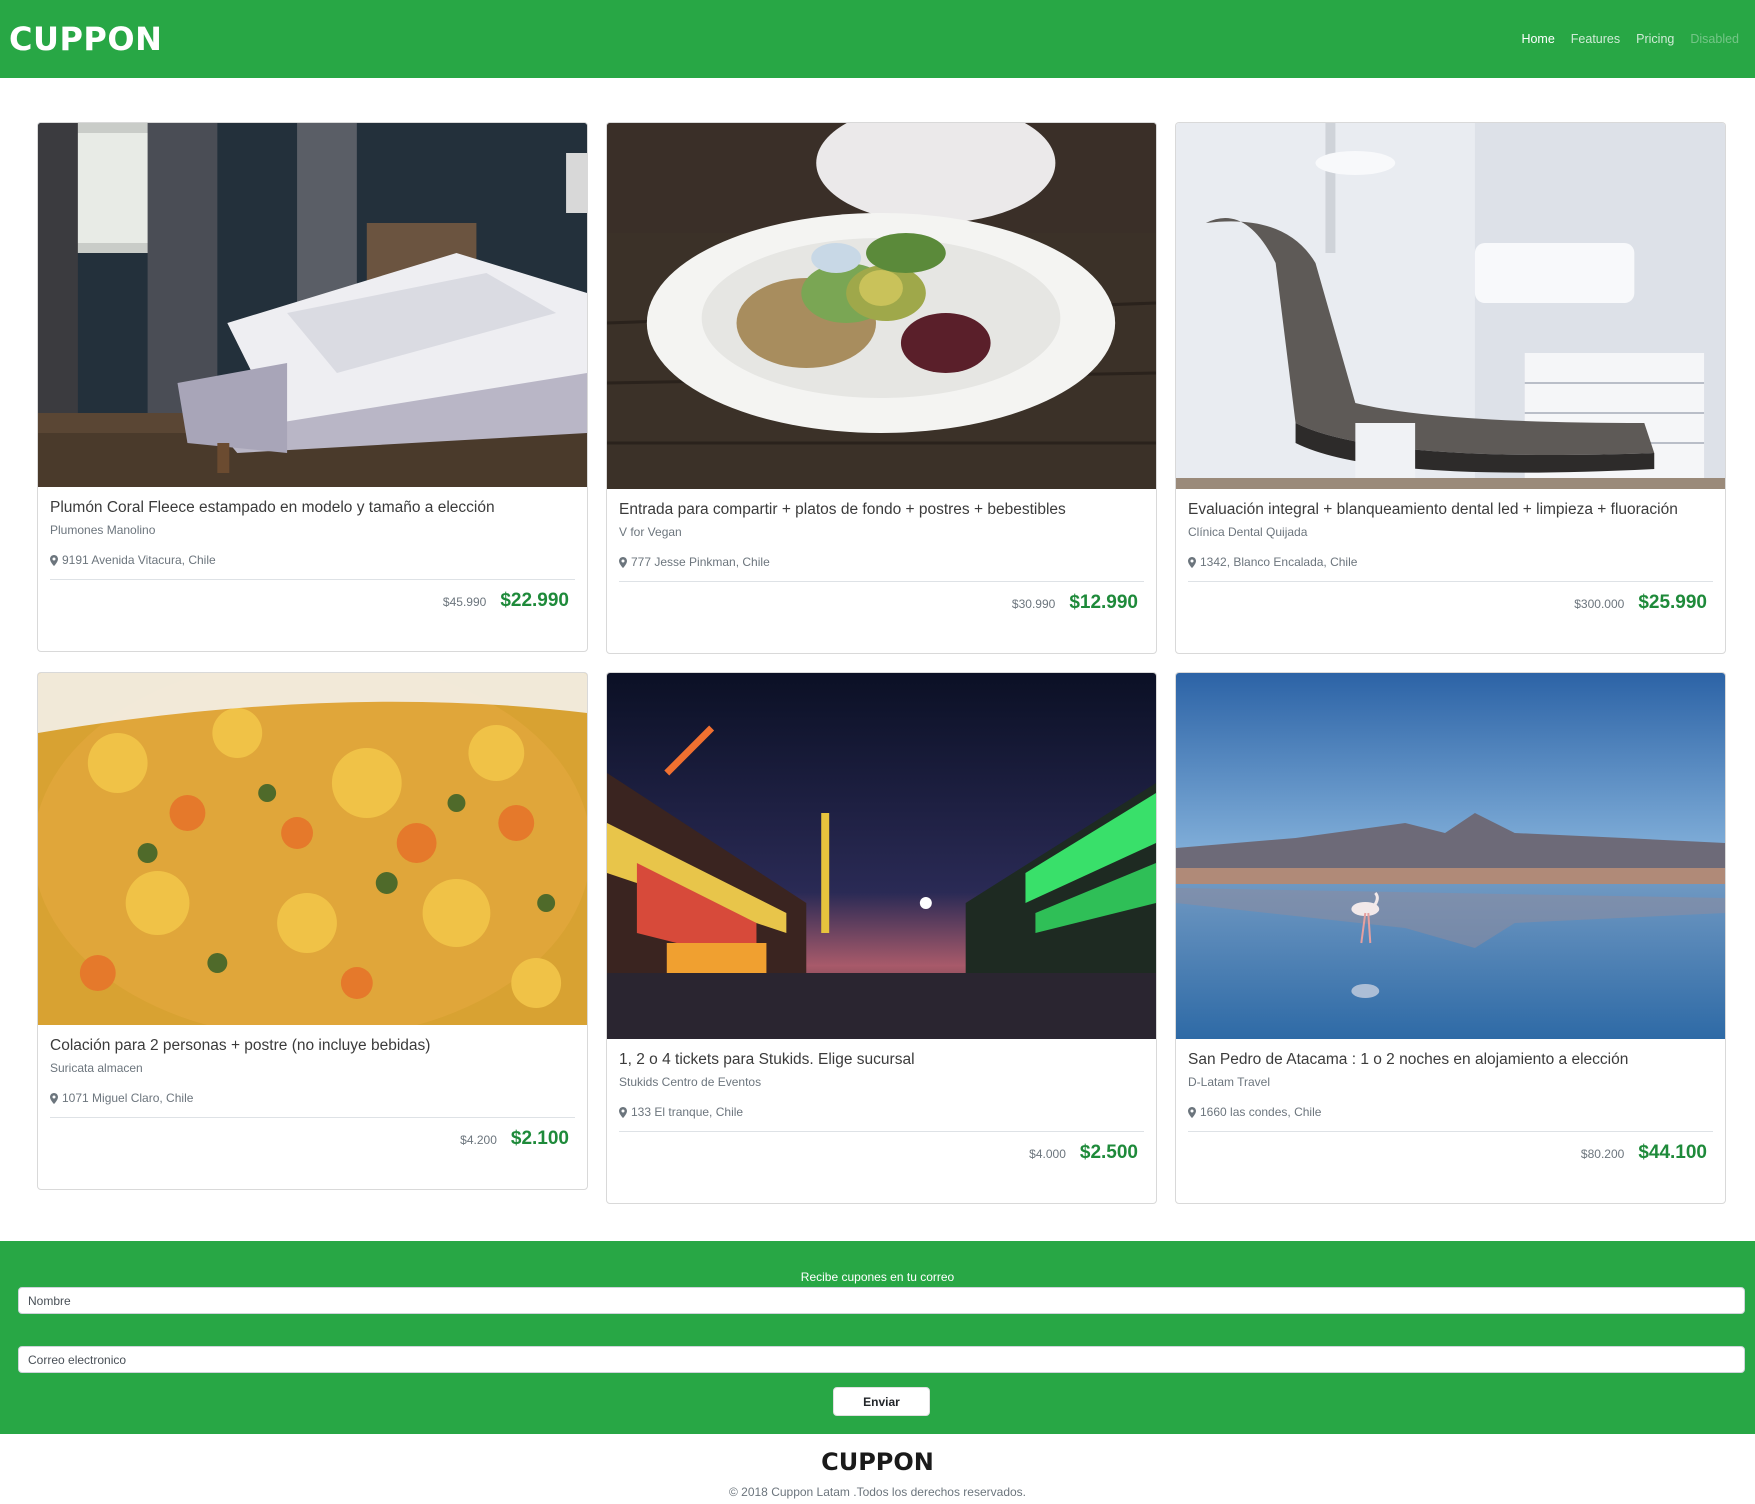 The width and height of the screenshot is (1755, 1504). What do you see at coordinates (539, 1138) in the screenshot?
I see `new-price: $2.100` at bounding box center [539, 1138].